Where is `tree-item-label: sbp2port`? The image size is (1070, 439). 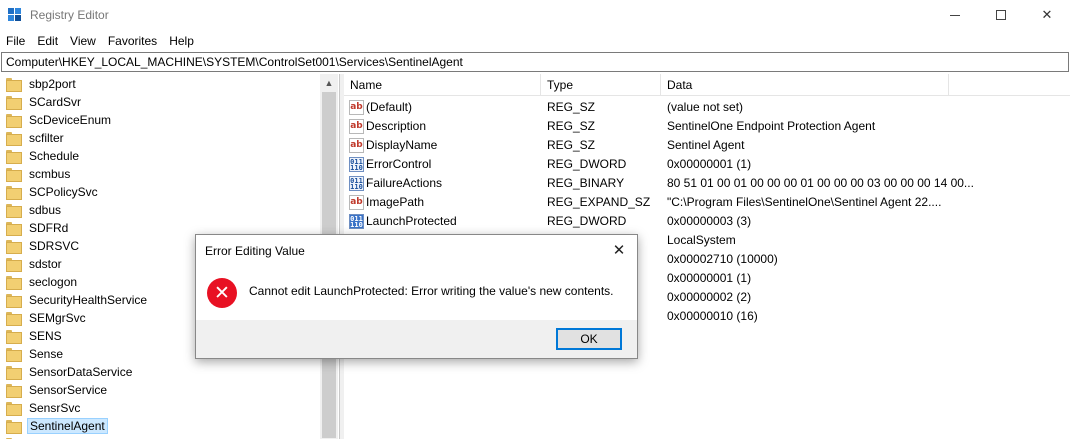 tree-item-label: sbp2port is located at coordinates (52, 84).